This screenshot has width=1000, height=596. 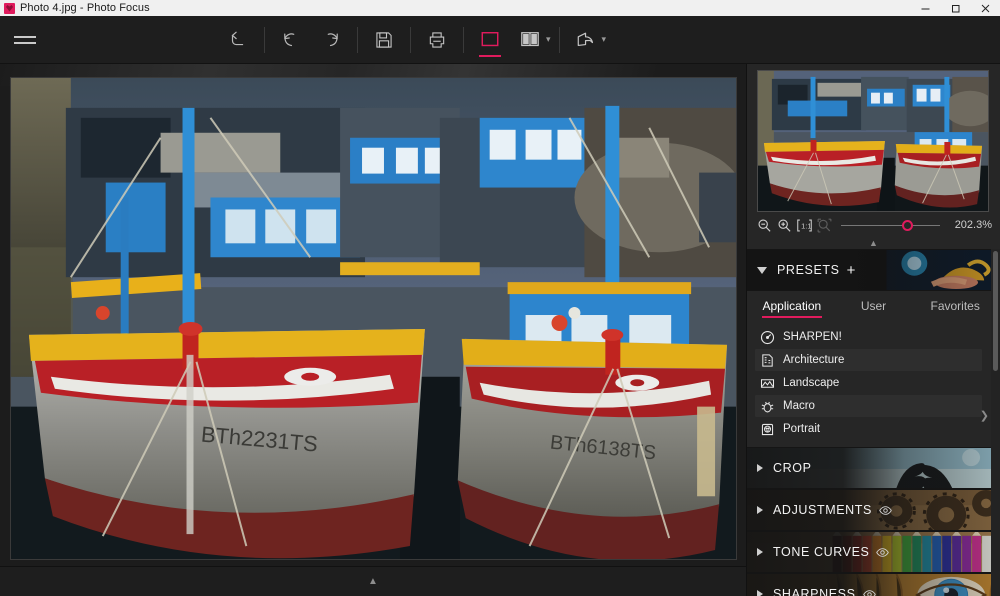 What do you see at coordinates (824, 225) in the screenshot?
I see `fit-to-screen-icon` at bounding box center [824, 225].